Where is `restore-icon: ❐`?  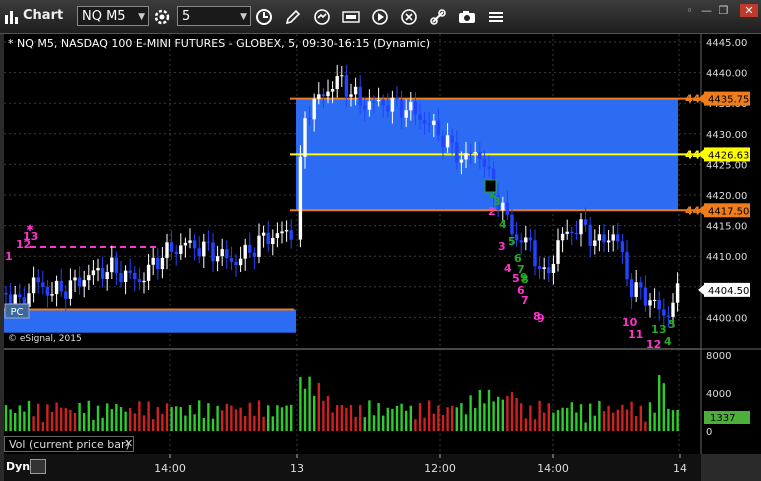 restore-icon: ❐ is located at coordinates (723, 10).